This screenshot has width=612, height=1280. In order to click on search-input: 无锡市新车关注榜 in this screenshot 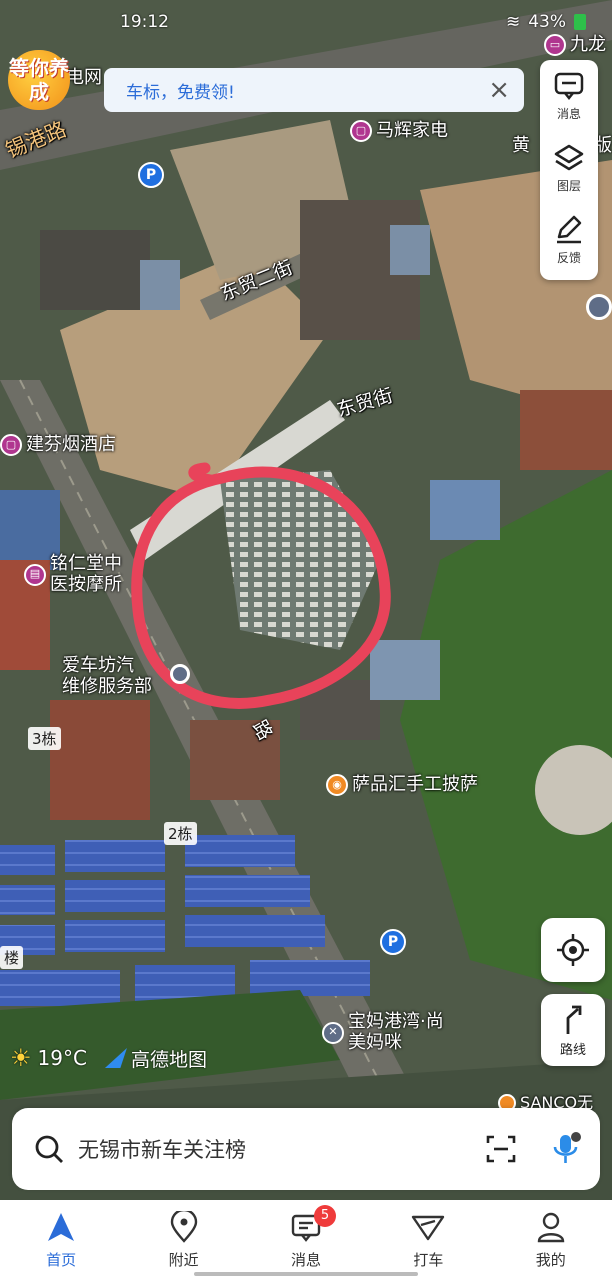, I will do `click(282, 1149)`.